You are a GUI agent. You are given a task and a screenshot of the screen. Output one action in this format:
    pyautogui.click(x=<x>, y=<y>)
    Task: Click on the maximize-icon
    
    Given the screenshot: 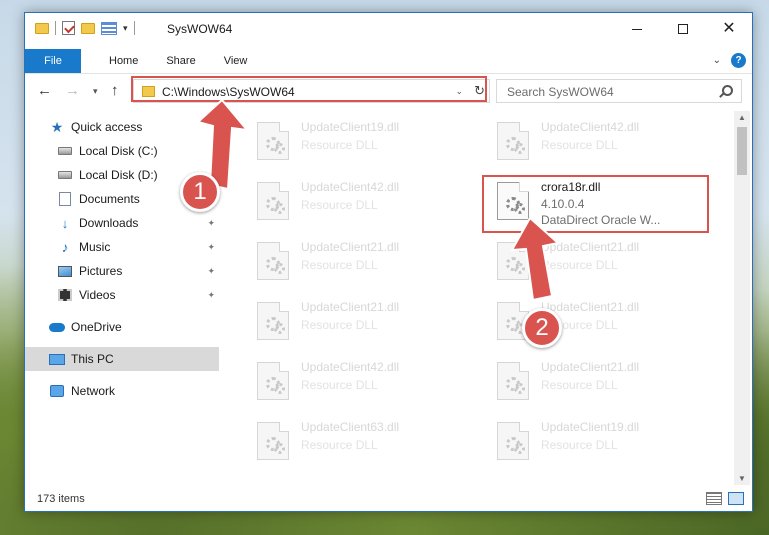 What is the action you would take?
    pyautogui.click(x=683, y=29)
    